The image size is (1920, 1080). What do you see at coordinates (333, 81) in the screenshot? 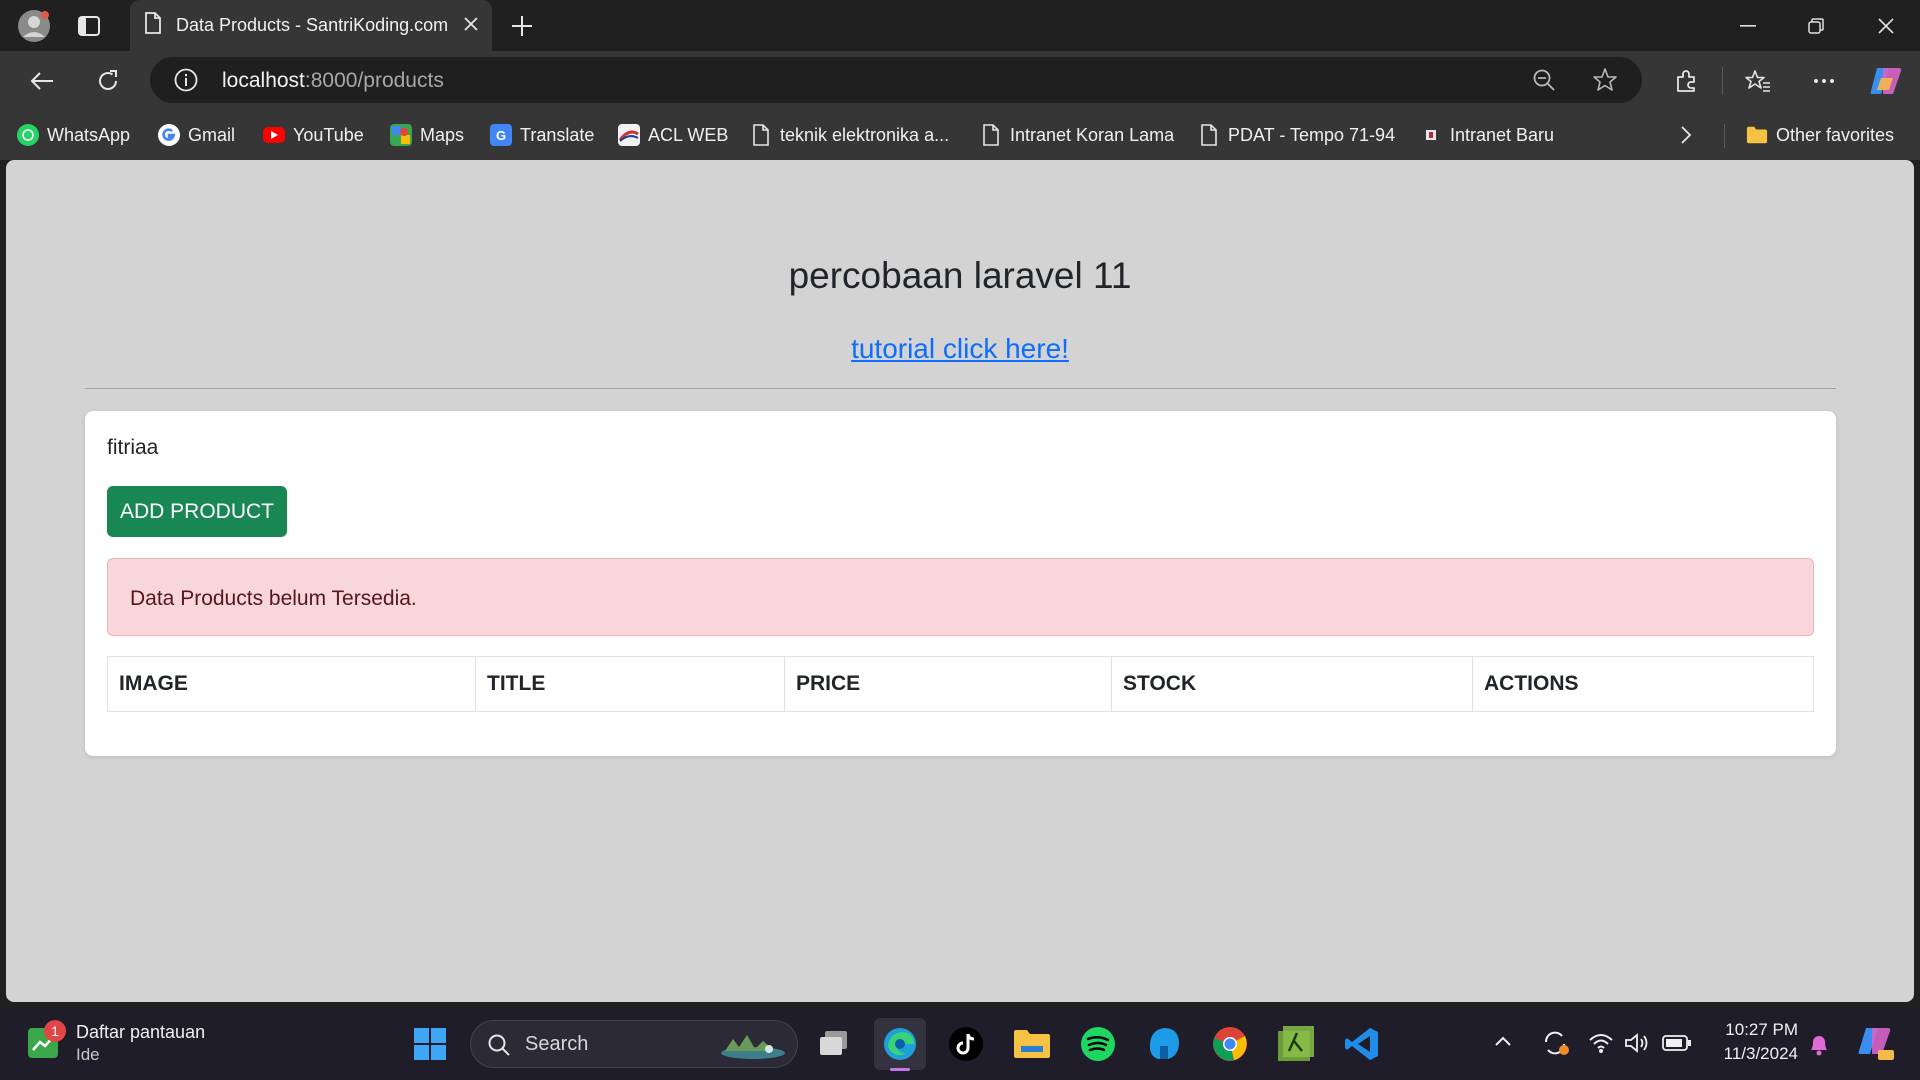
I see `url-text: localhost:8000/products` at bounding box center [333, 81].